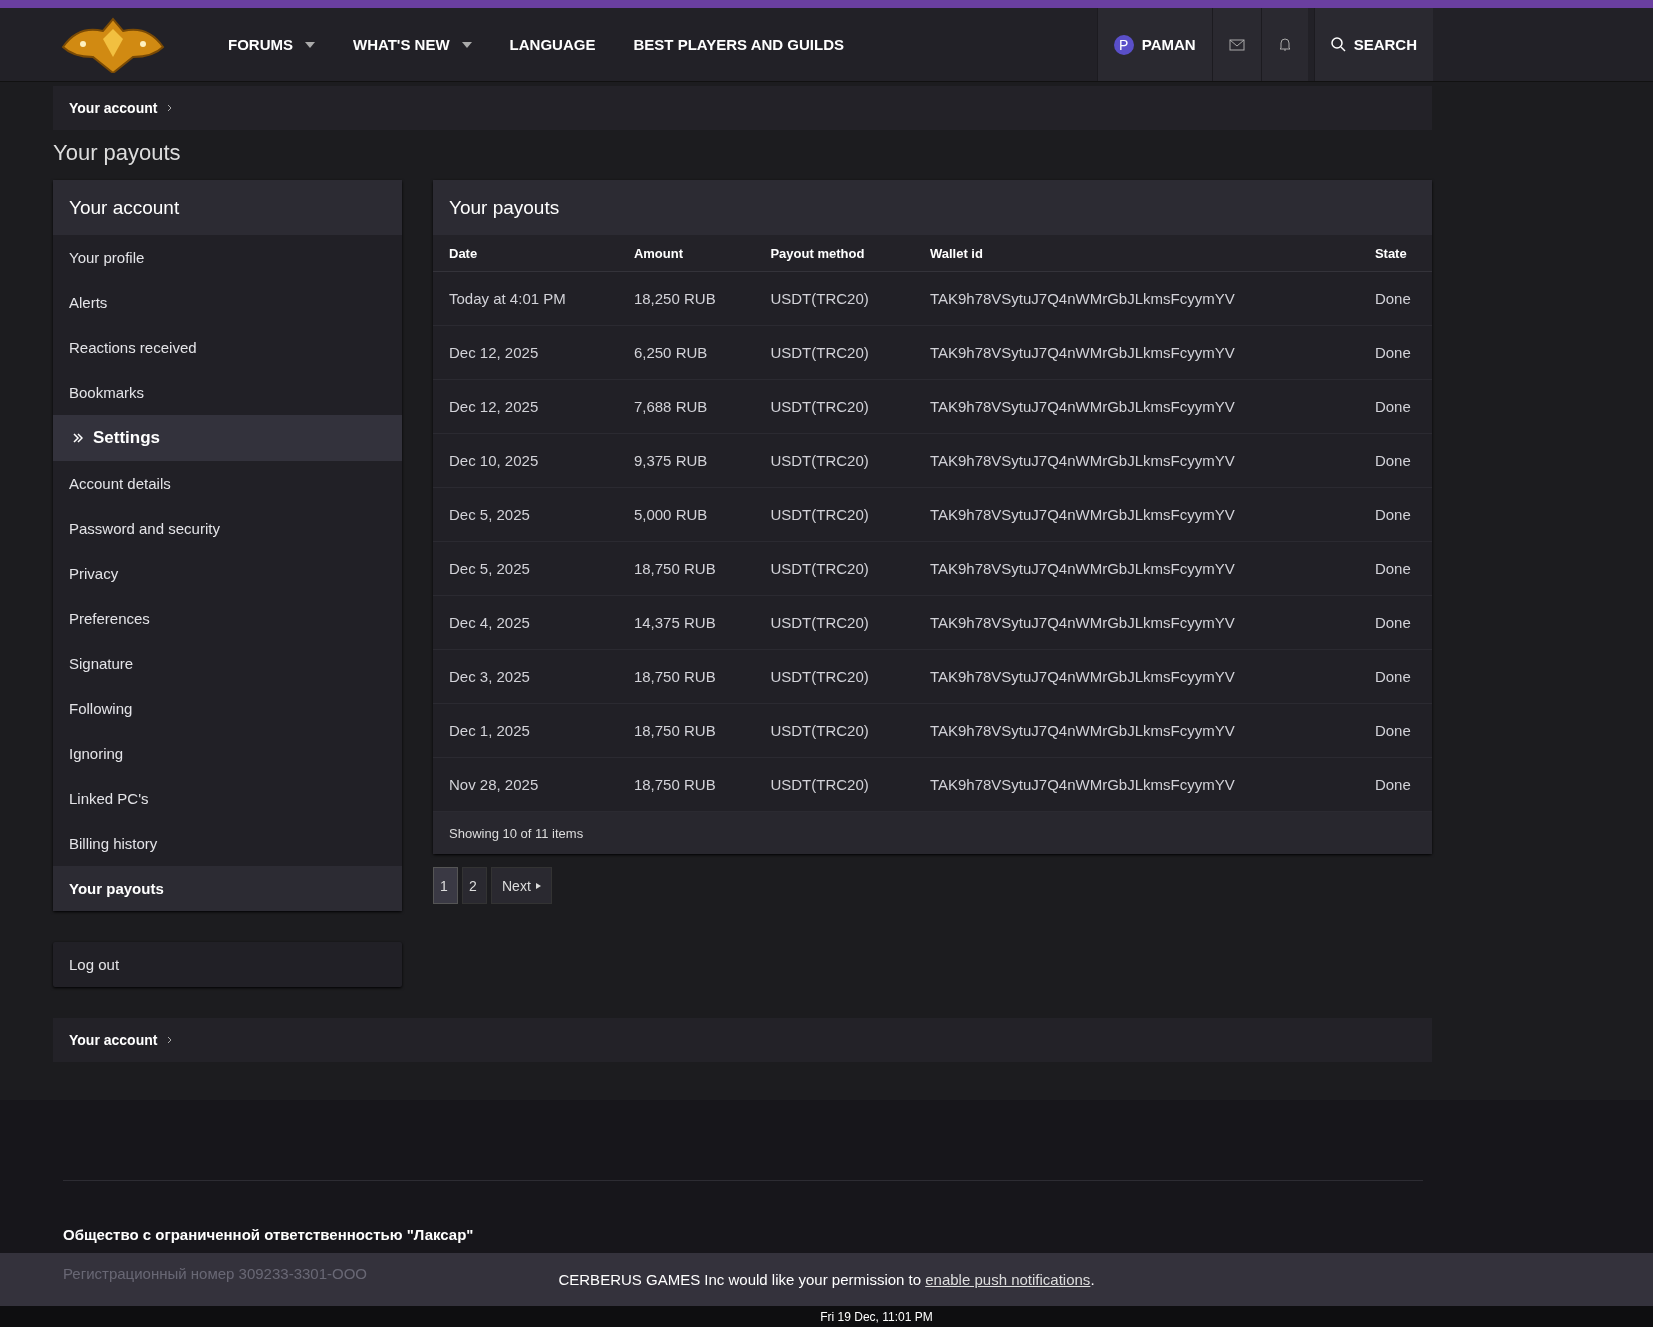  What do you see at coordinates (538, 885) in the screenshot?
I see `triangle-icon` at bounding box center [538, 885].